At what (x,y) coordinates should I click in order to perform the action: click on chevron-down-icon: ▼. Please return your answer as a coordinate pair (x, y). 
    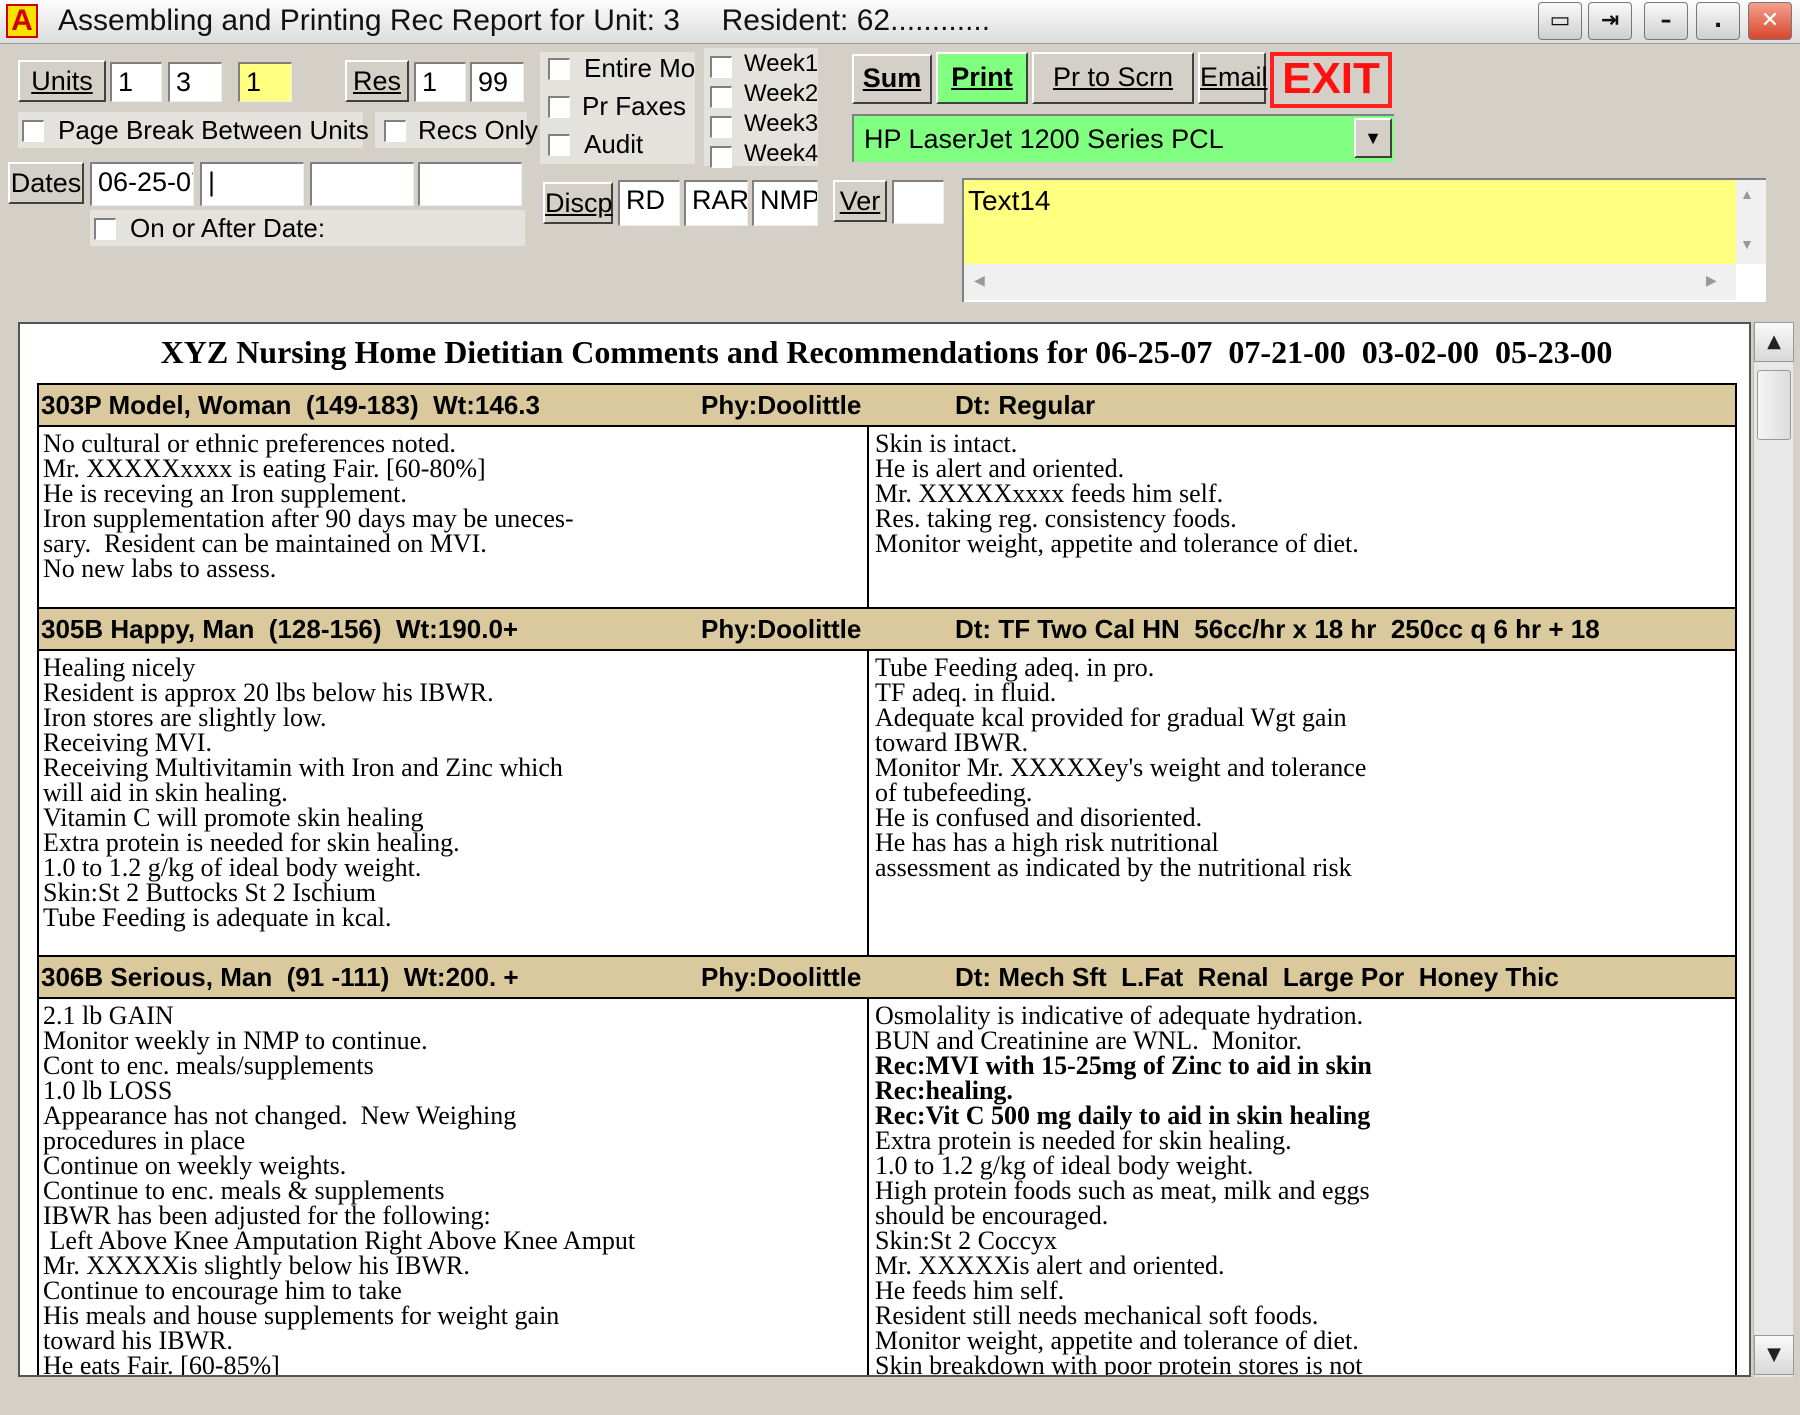
    Looking at the image, I should click on (1373, 138).